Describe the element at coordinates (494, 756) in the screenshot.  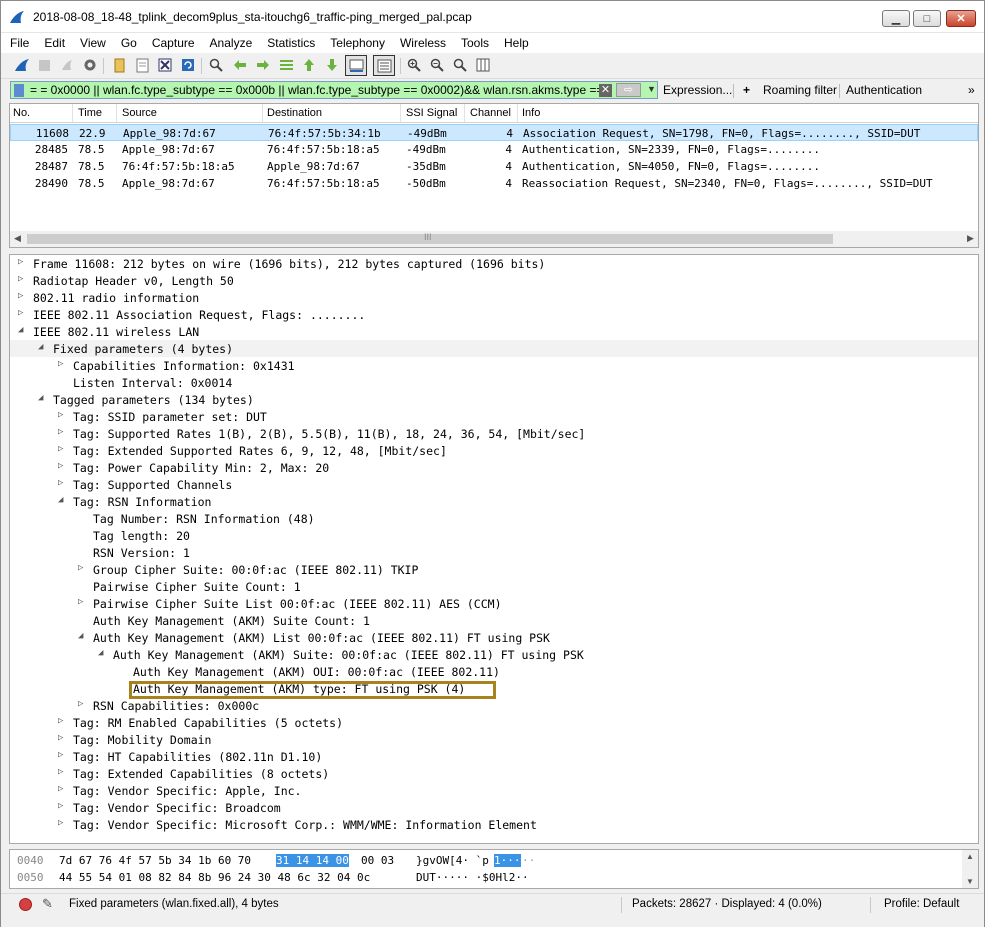
I see `details-tree-item: ▷ Tag: HT Capabilities (802.11n D1.10)` at that location.